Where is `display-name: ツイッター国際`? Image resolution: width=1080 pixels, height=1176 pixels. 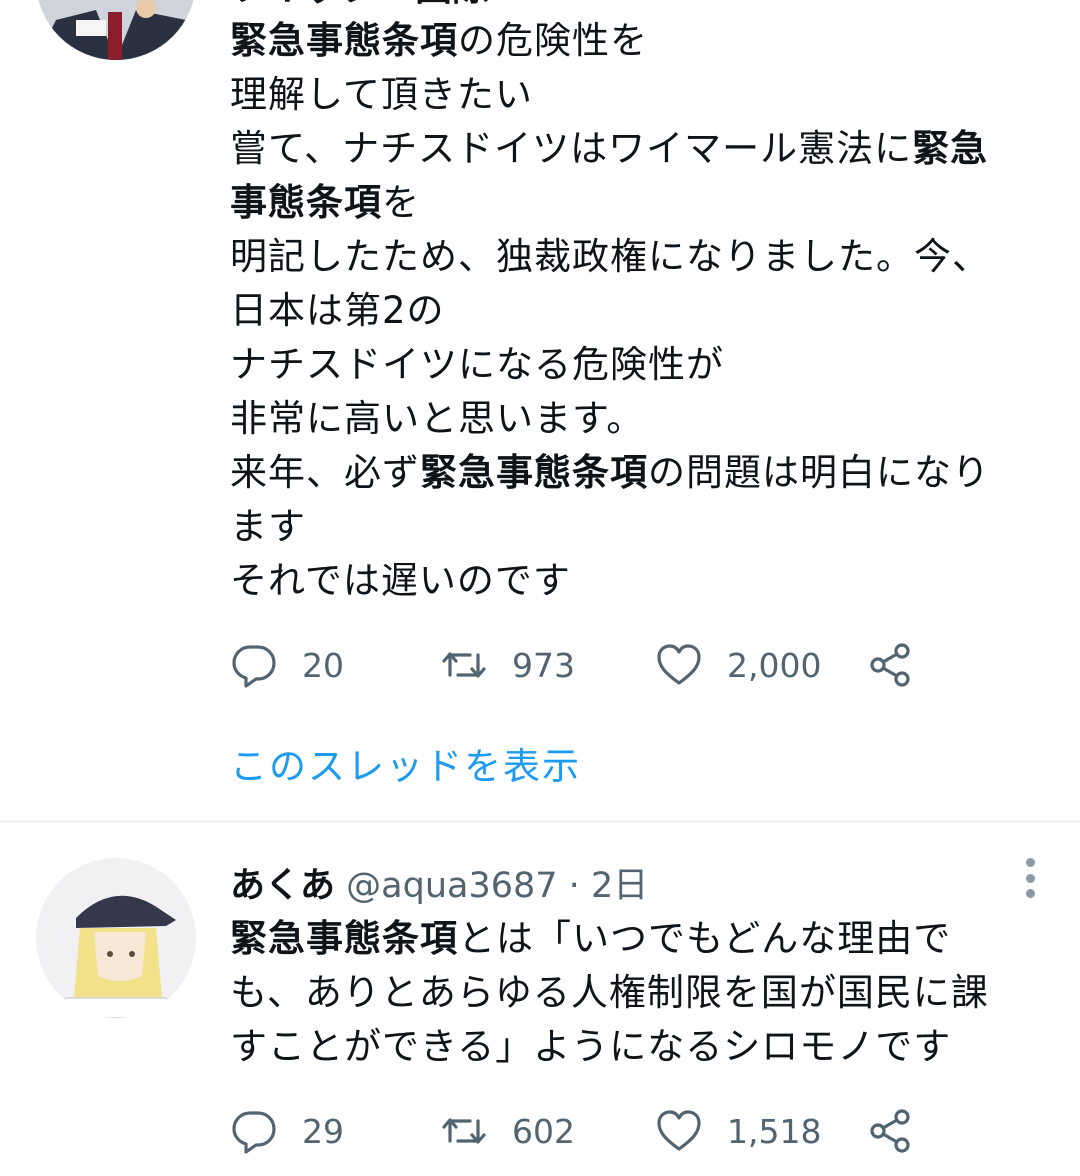 display-name: ツイッター国際 is located at coordinates (359, 4).